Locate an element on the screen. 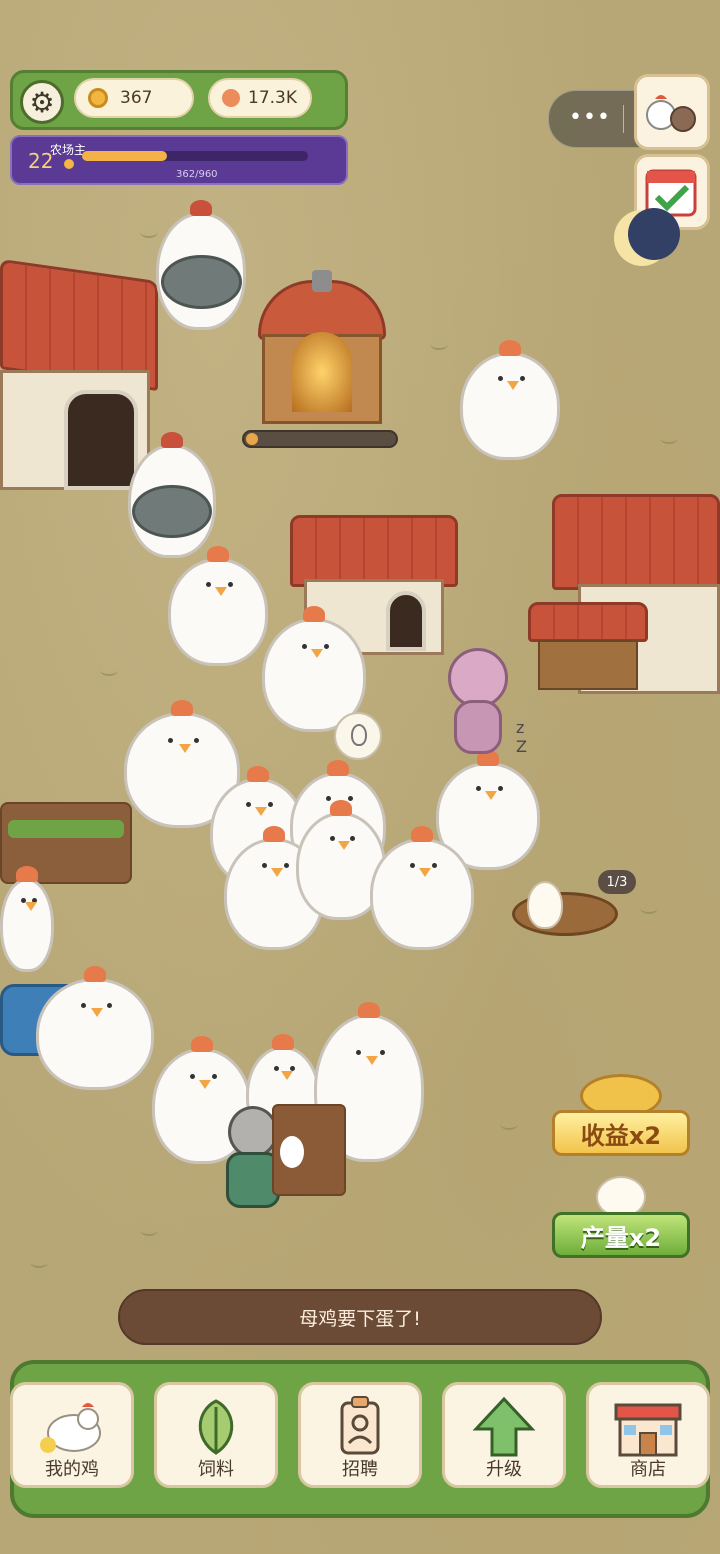  income-double-button: 收益x2 is located at coordinates (621, 1133).